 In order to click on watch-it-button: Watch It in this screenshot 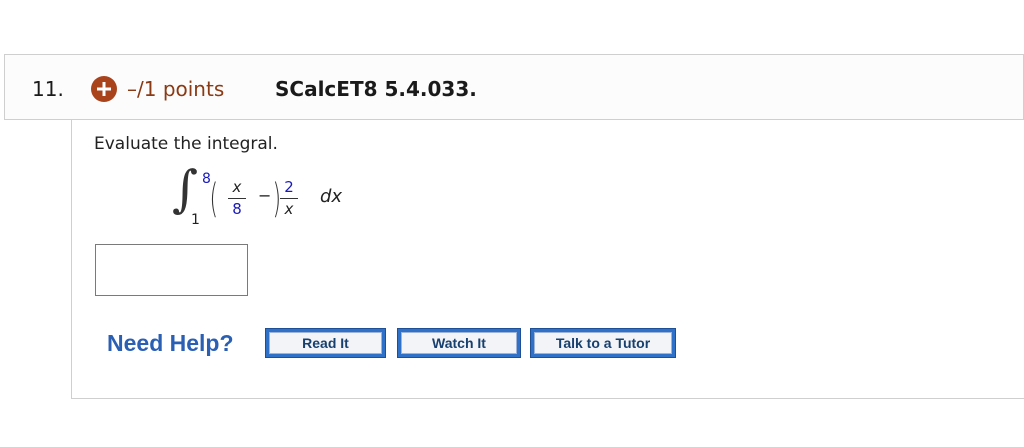, I will do `click(459, 343)`.